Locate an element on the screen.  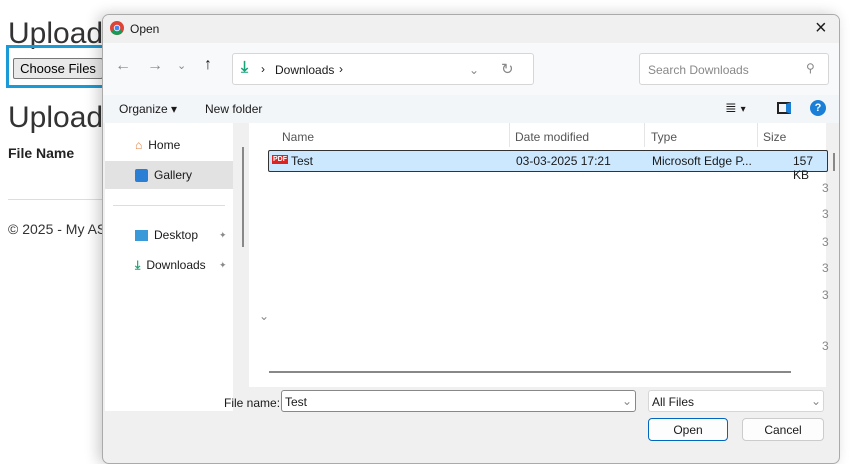
desktop-icon is located at coordinates (141, 235).